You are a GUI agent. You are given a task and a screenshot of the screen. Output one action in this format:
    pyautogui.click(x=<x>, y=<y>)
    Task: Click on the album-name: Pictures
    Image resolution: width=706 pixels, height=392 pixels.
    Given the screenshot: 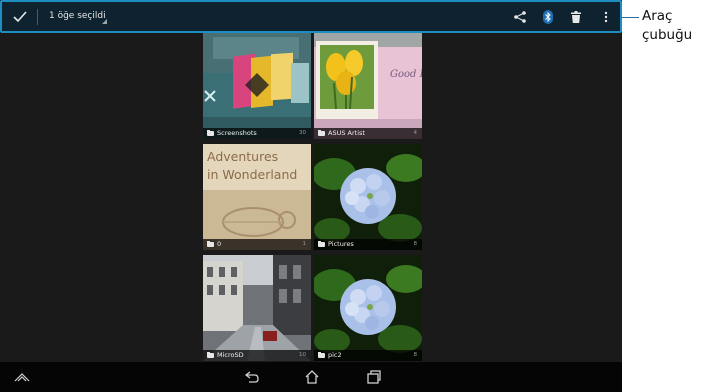 What is the action you would take?
    pyautogui.click(x=341, y=244)
    